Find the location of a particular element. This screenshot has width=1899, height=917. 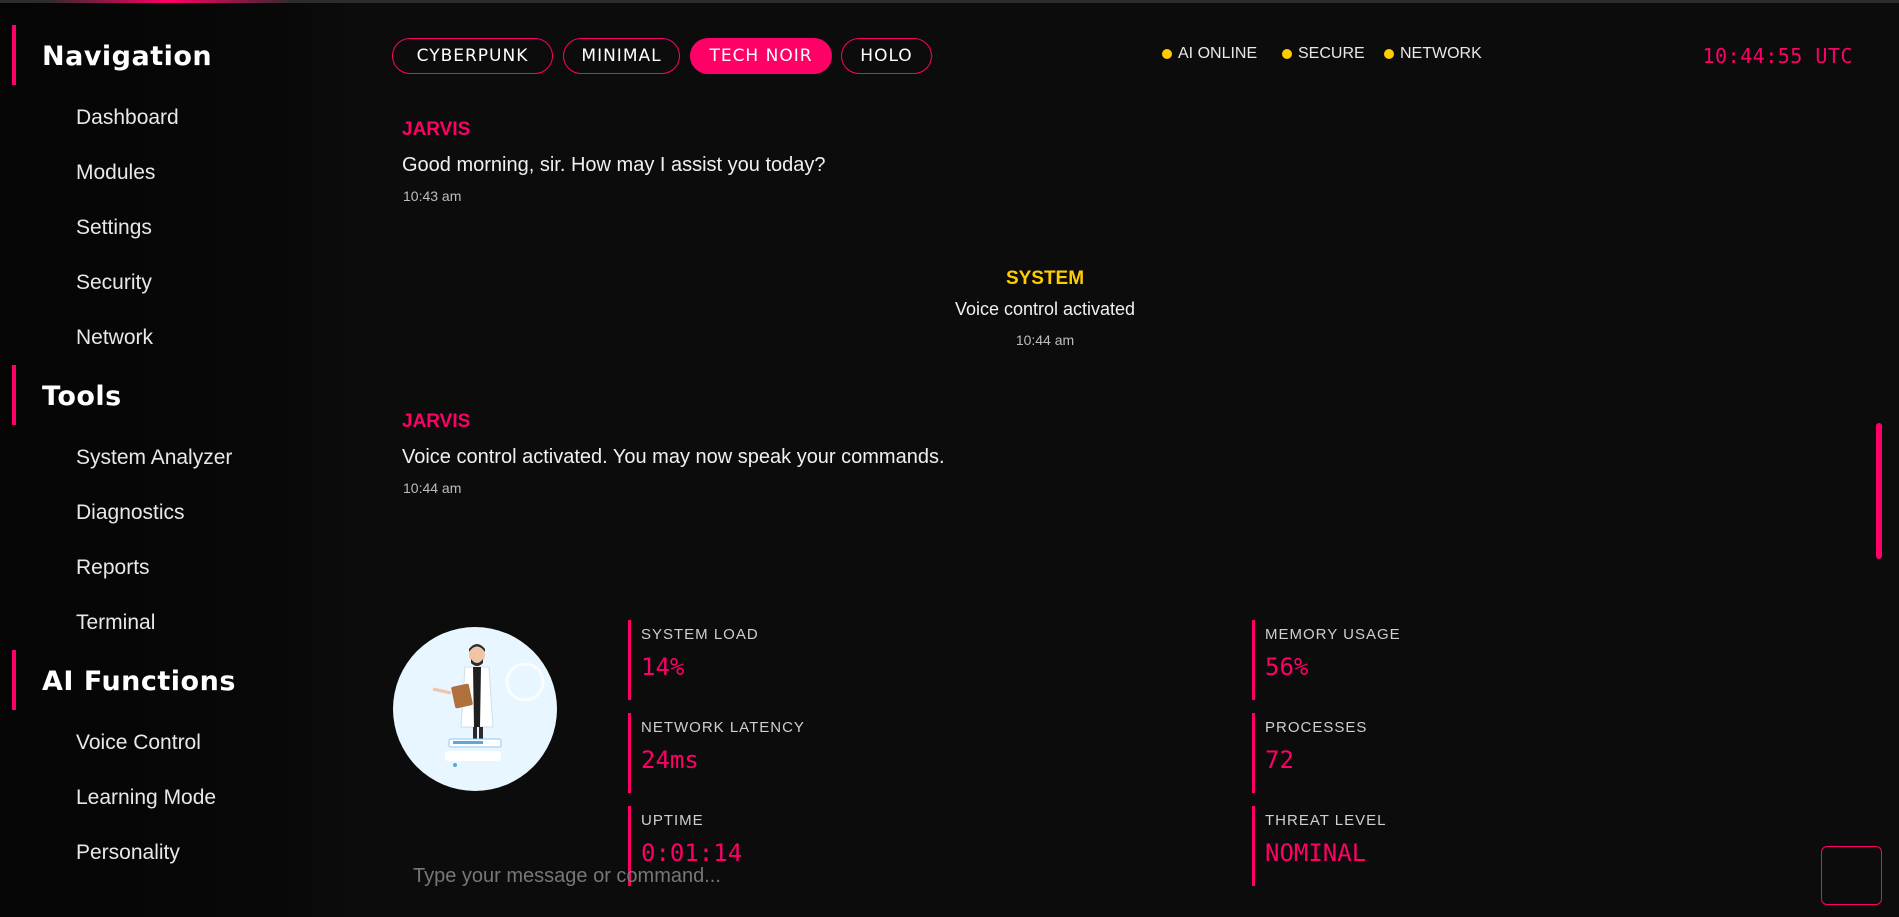

theme-button-minimal: MINIMAL is located at coordinates (621, 56).